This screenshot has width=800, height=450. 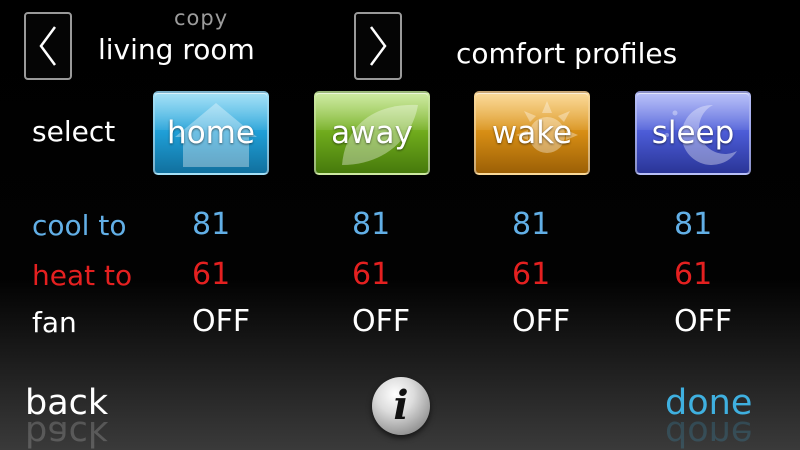 I want to click on home-heat-value: 61, so click(x=211, y=274).